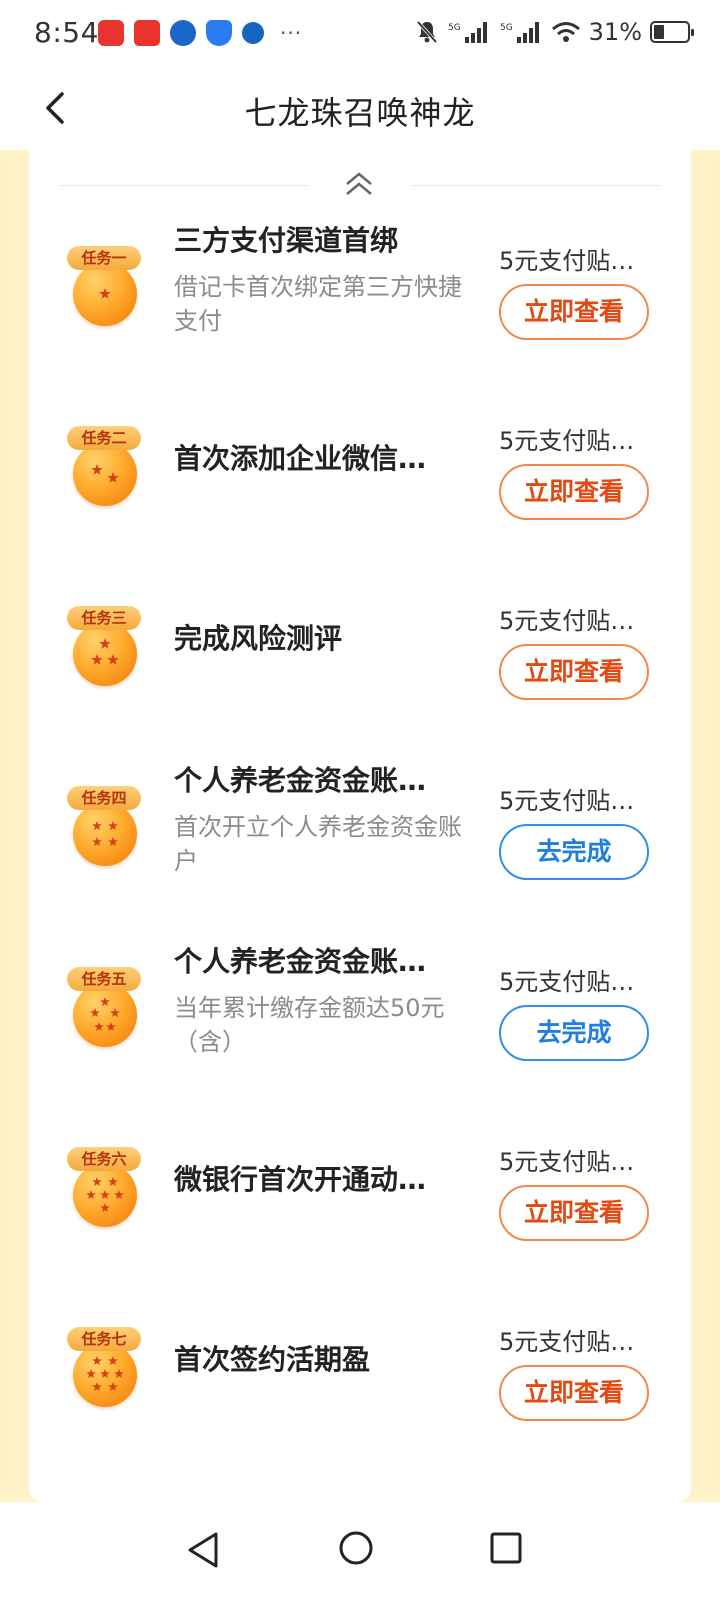  What do you see at coordinates (506, 28) in the screenshot?
I see `network-type-2: 5G` at bounding box center [506, 28].